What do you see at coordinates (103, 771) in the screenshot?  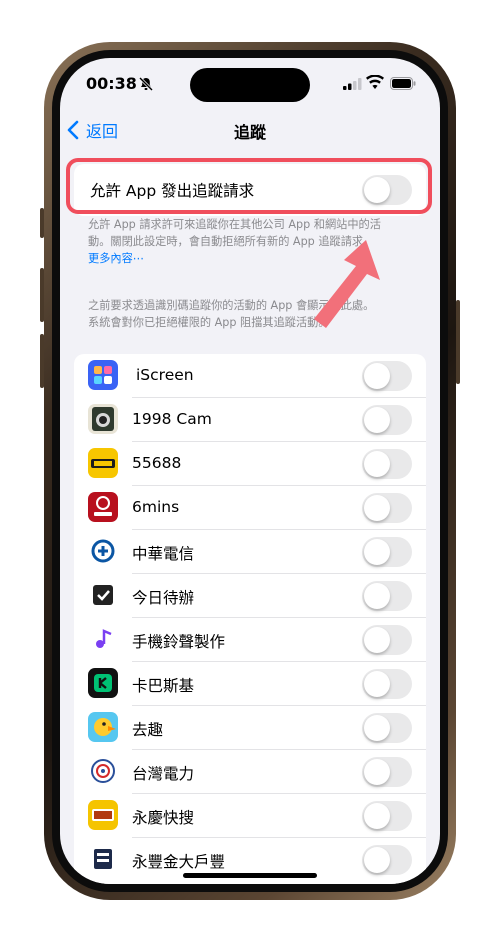 I see `taipower-icon` at bounding box center [103, 771].